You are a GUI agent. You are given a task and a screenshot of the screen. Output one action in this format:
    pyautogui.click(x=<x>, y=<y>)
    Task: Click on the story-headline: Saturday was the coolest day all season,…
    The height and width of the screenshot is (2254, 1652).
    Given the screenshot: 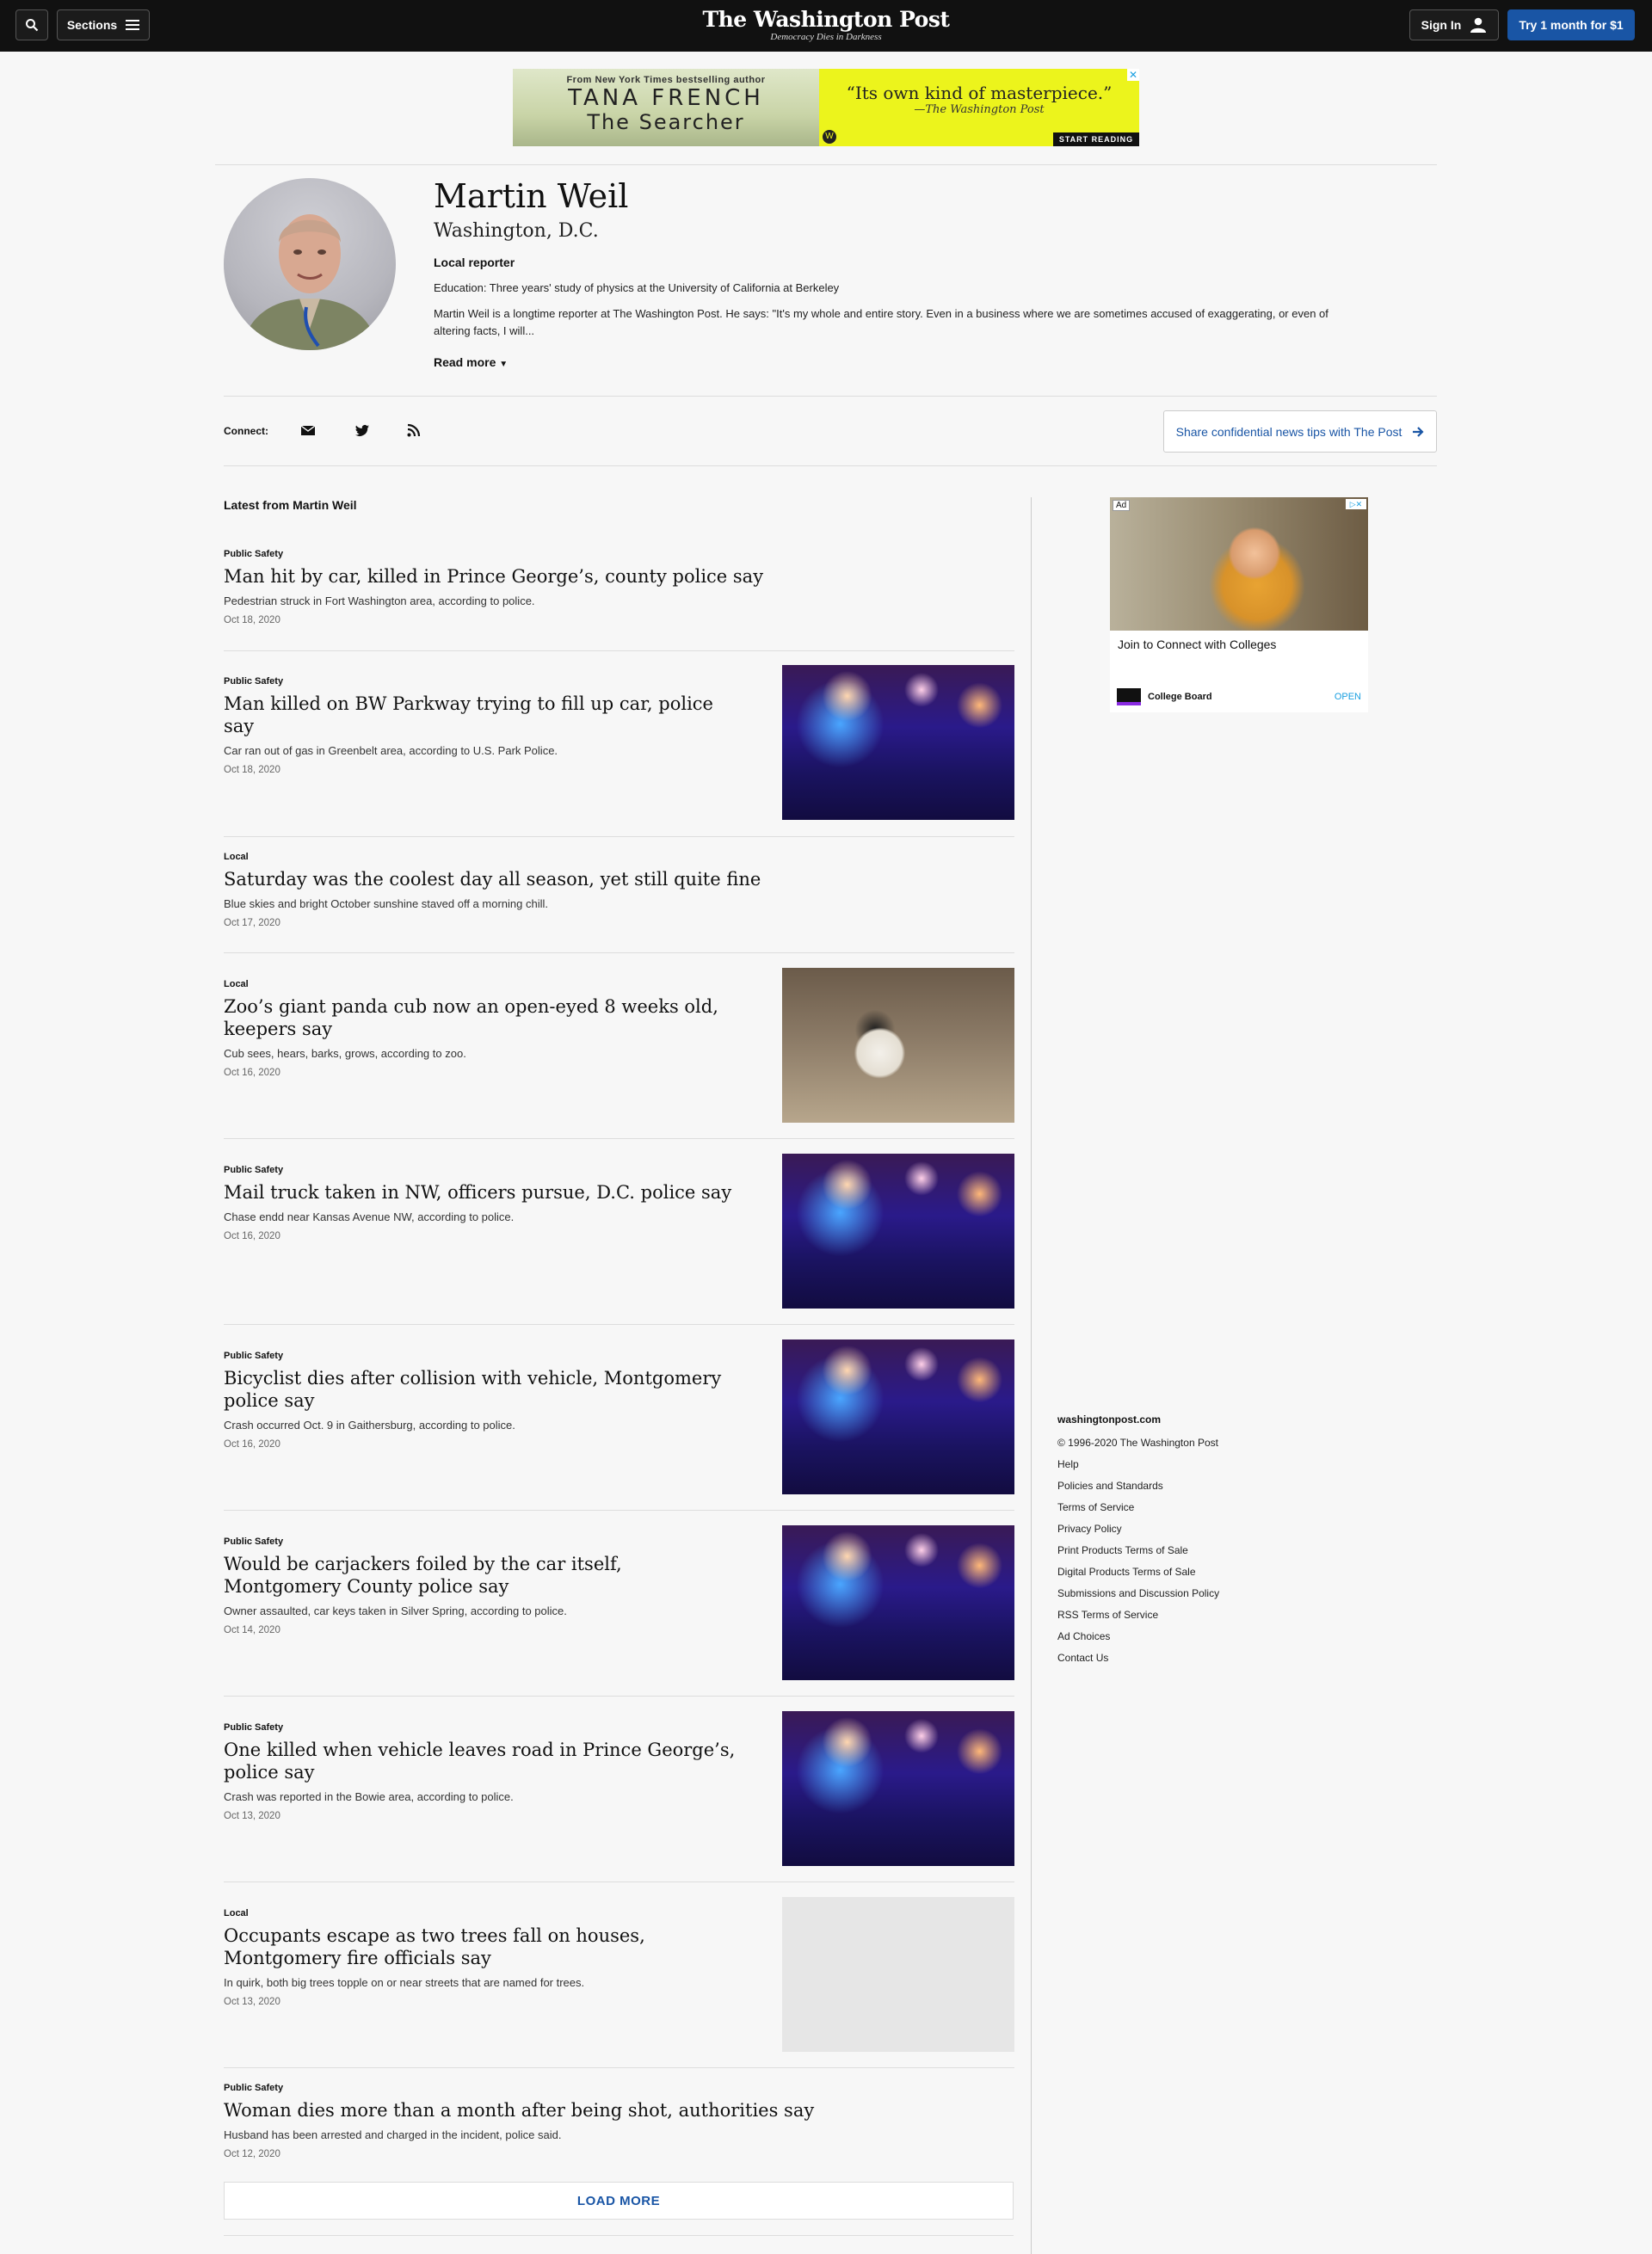 What is the action you would take?
    pyautogui.click(x=525, y=879)
    